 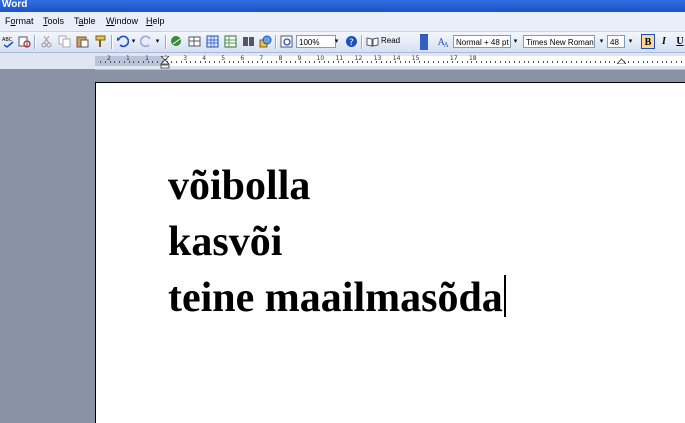 I want to click on document-line: võibolla, so click(x=239, y=186).